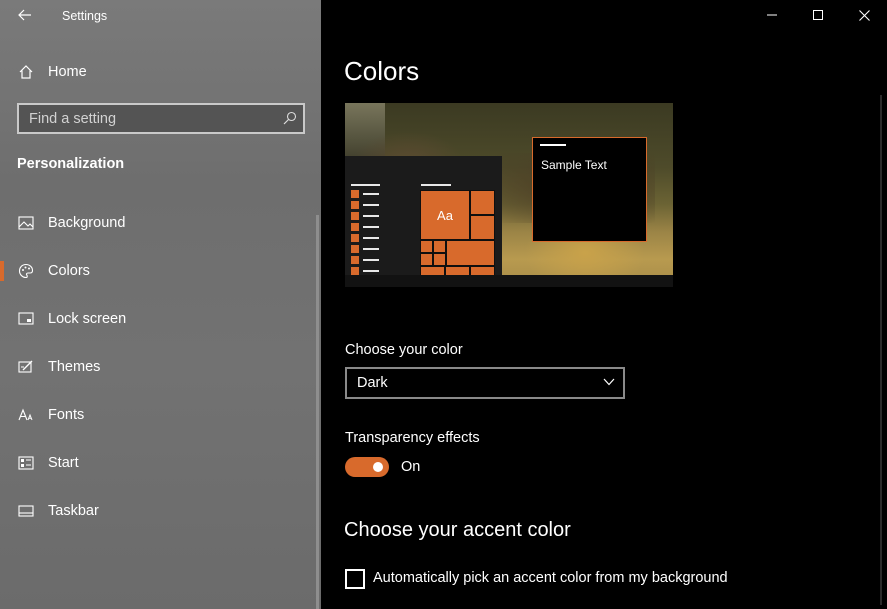  What do you see at coordinates (457, 530) in the screenshot?
I see `accent-color-heading: Choose your accent color` at bounding box center [457, 530].